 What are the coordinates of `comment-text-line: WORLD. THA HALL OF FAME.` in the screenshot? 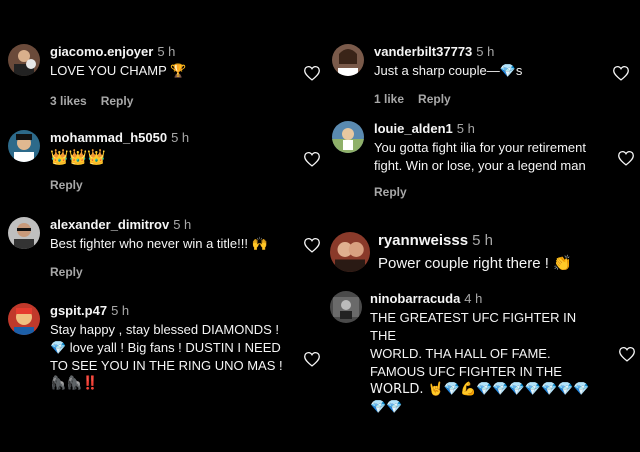 It's located at (460, 353).